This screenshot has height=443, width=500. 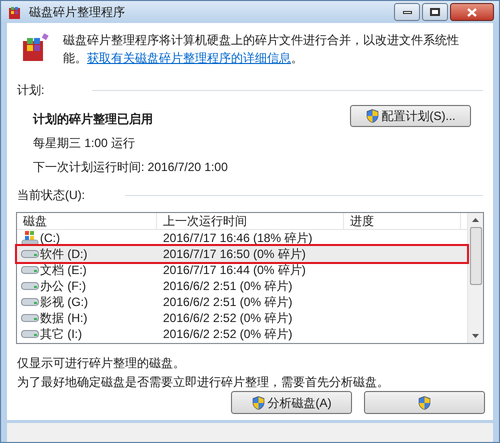 What do you see at coordinates (291, 402) in the screenshot?
I see `analyze-disk-button: 分析磁盘(A)` at bounding box center [291, 402].